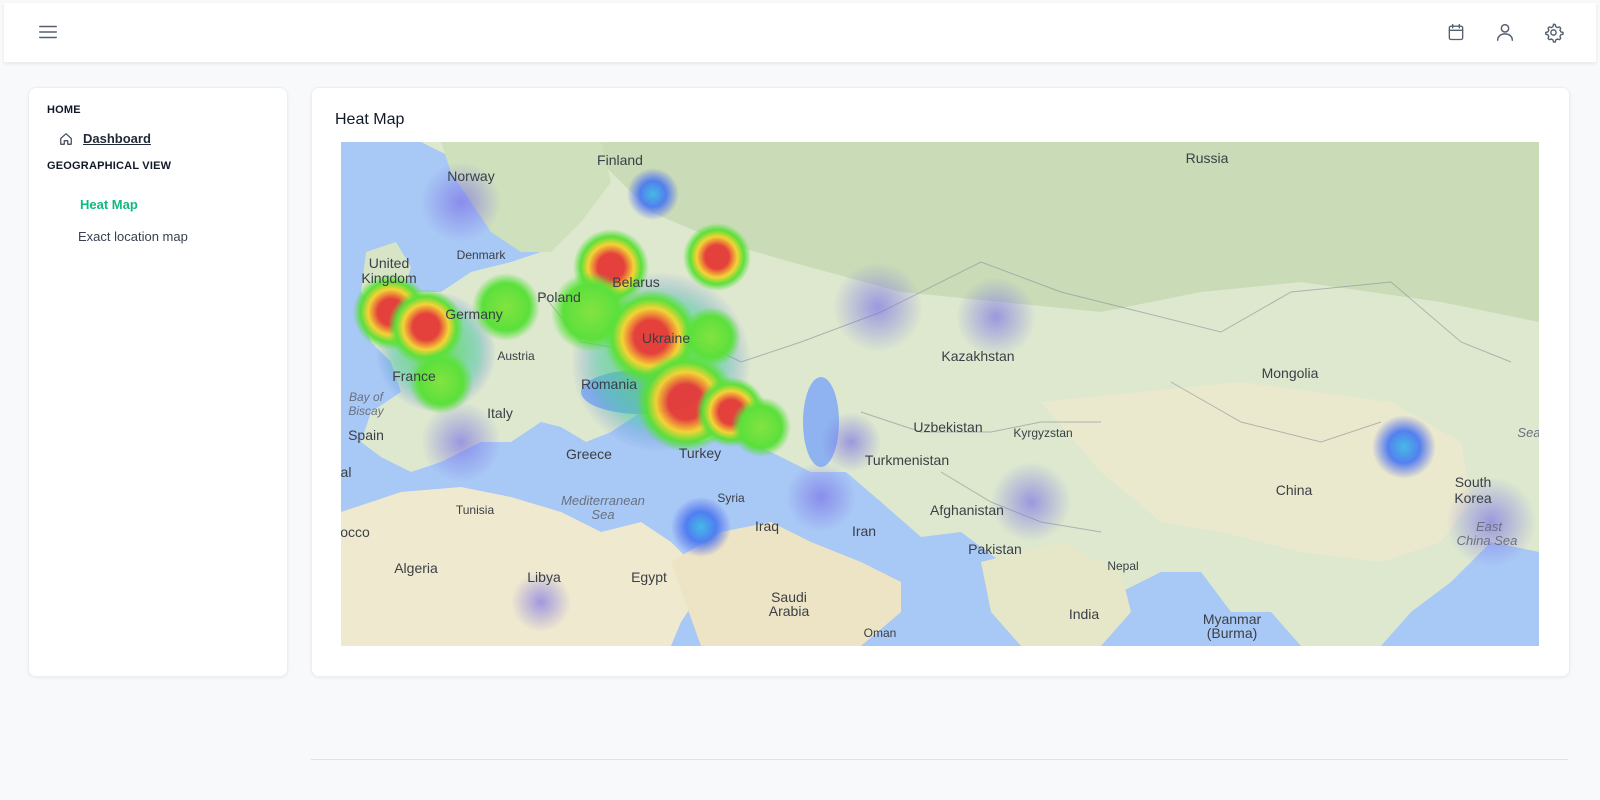 The height and width of the screenshot is (800, 1600). What do you see at coordinates (366, 435) in the screenshot?
I see `map-label: Spain` at bounding box center [366, 435].